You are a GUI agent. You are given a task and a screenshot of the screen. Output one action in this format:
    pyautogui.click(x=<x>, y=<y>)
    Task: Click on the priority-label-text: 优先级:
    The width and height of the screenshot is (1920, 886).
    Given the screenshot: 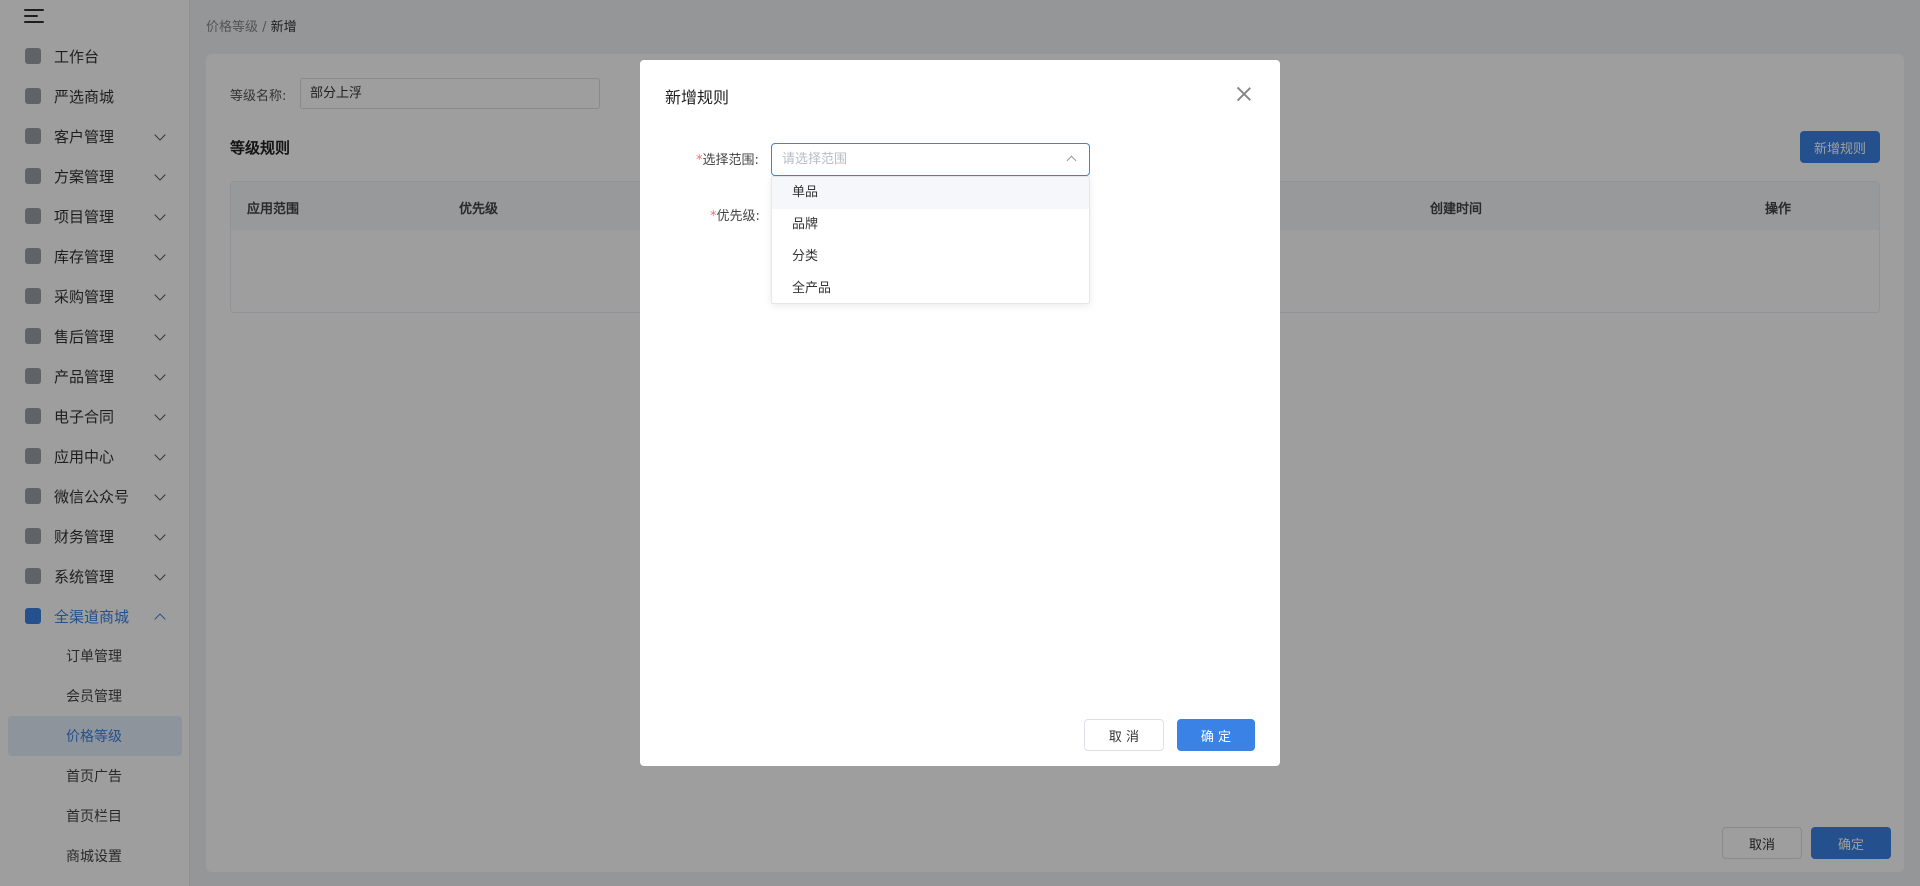 What is the action you would take?
    pyautogui.click(x=738, y=216)
    